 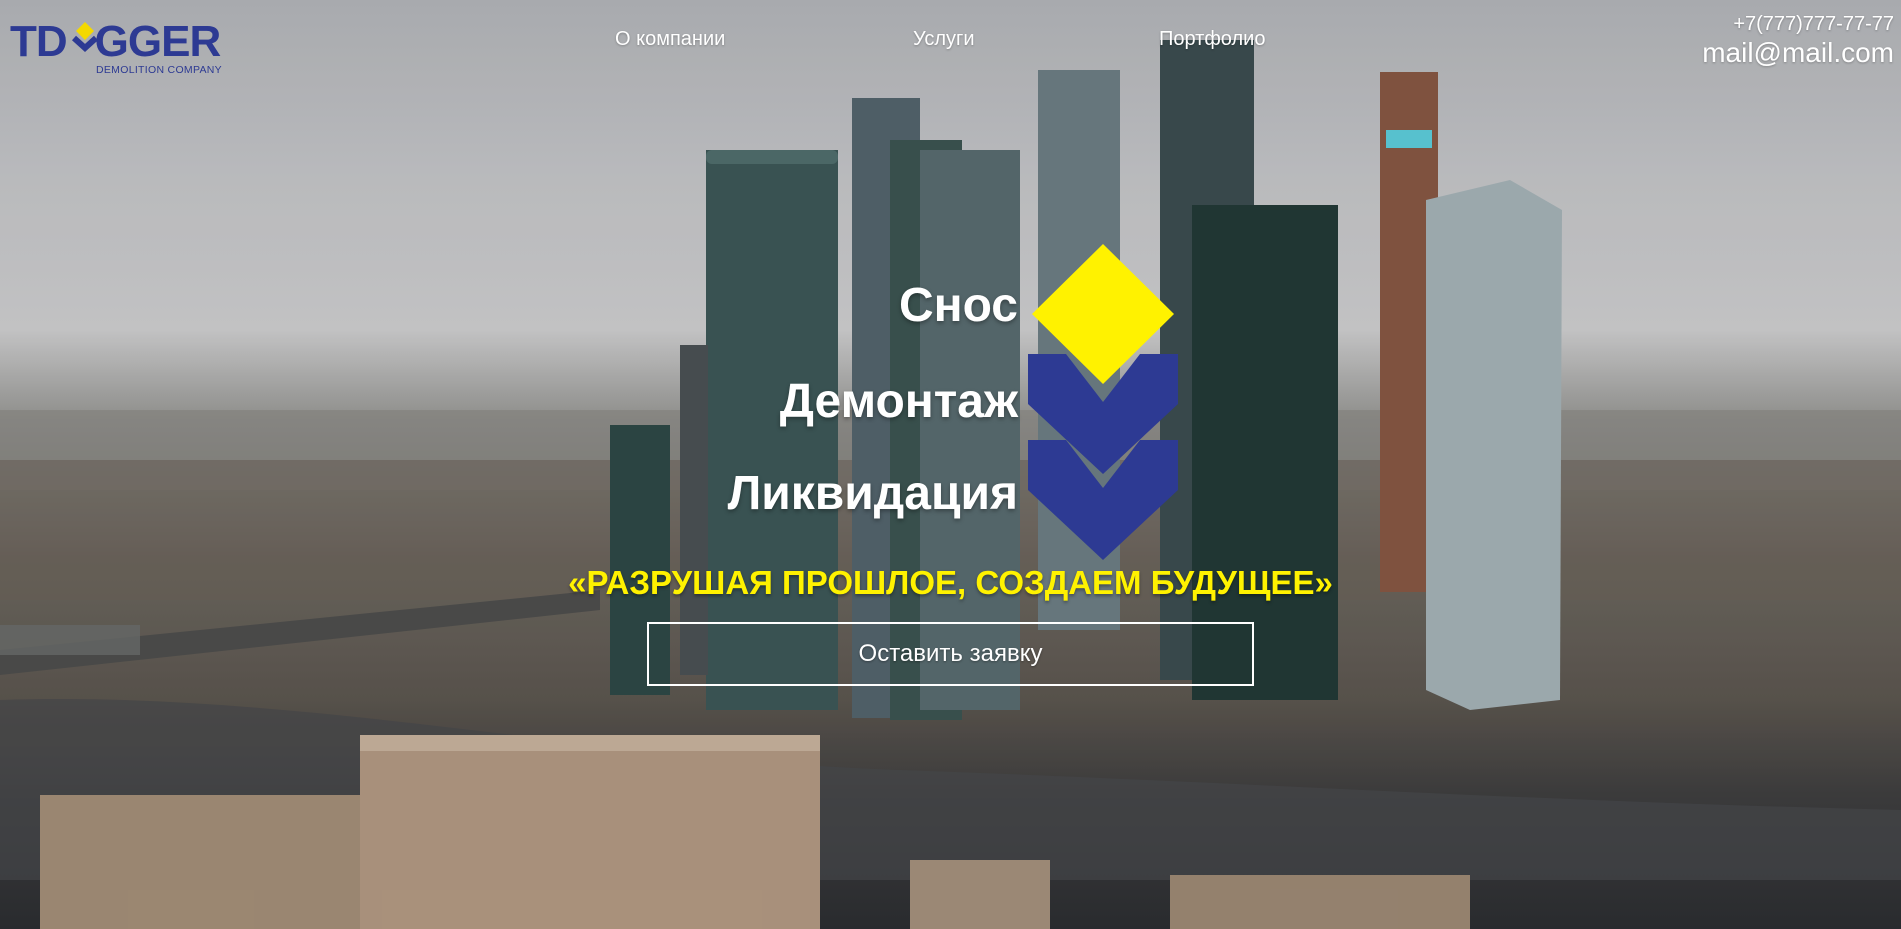 I want to click on logo-tagline: DEMOLITION COMPANY, so click(x=159, y=70).